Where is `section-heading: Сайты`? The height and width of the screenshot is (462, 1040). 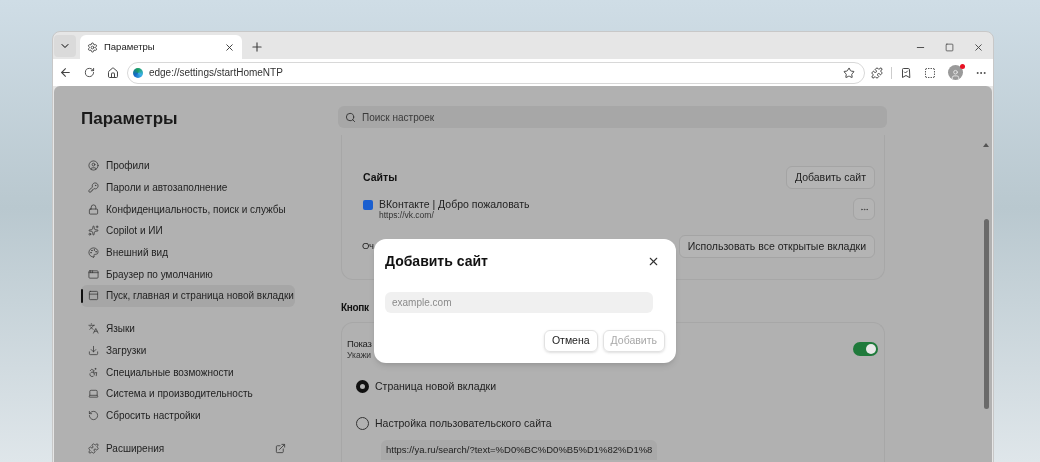 section-heading: Сайты is located at coordinates (380, 177).